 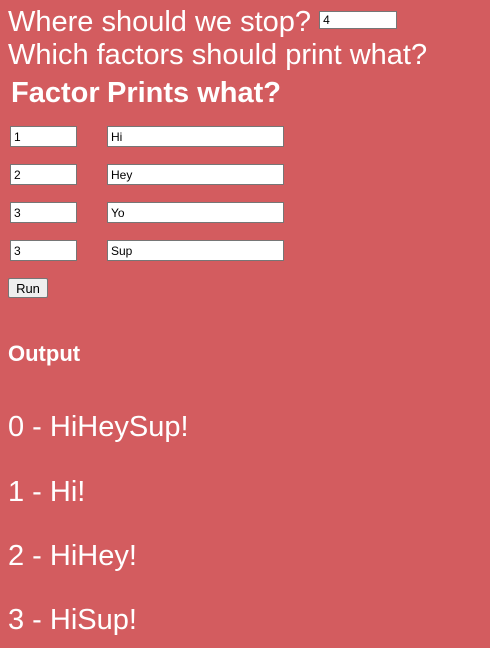 I want to click on factors-question-label: Which factors should print what?, so click(x=218, y=55).